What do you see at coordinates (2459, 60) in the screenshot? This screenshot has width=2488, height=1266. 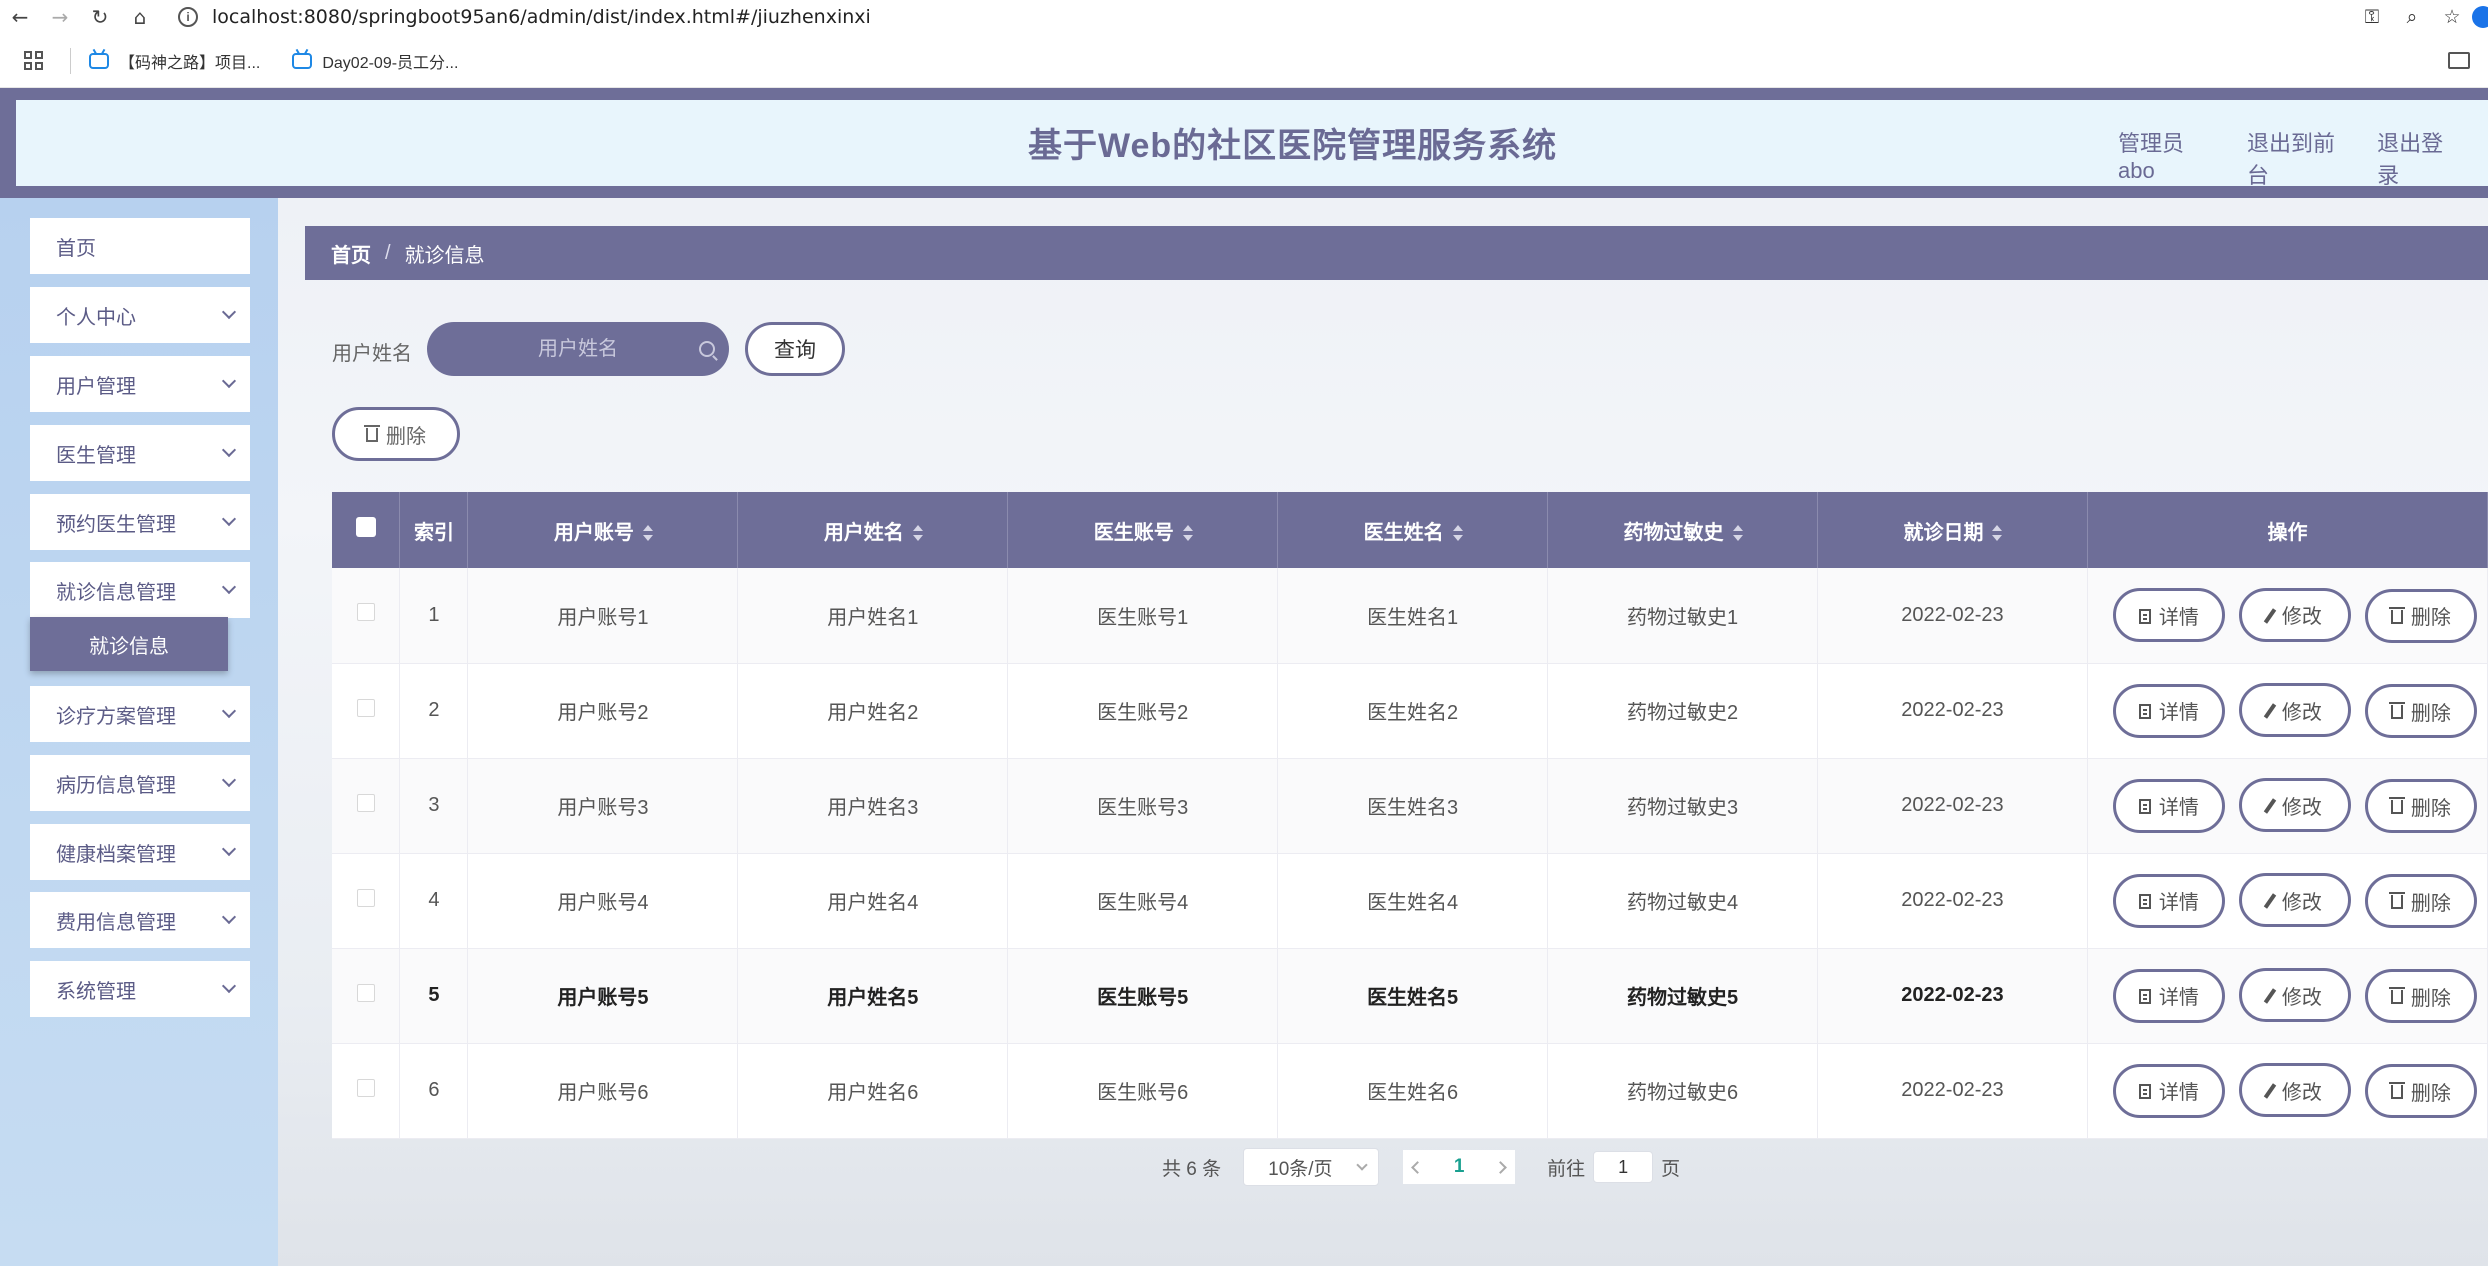 I see `folder-icon` at bounding box center [2459, 60].